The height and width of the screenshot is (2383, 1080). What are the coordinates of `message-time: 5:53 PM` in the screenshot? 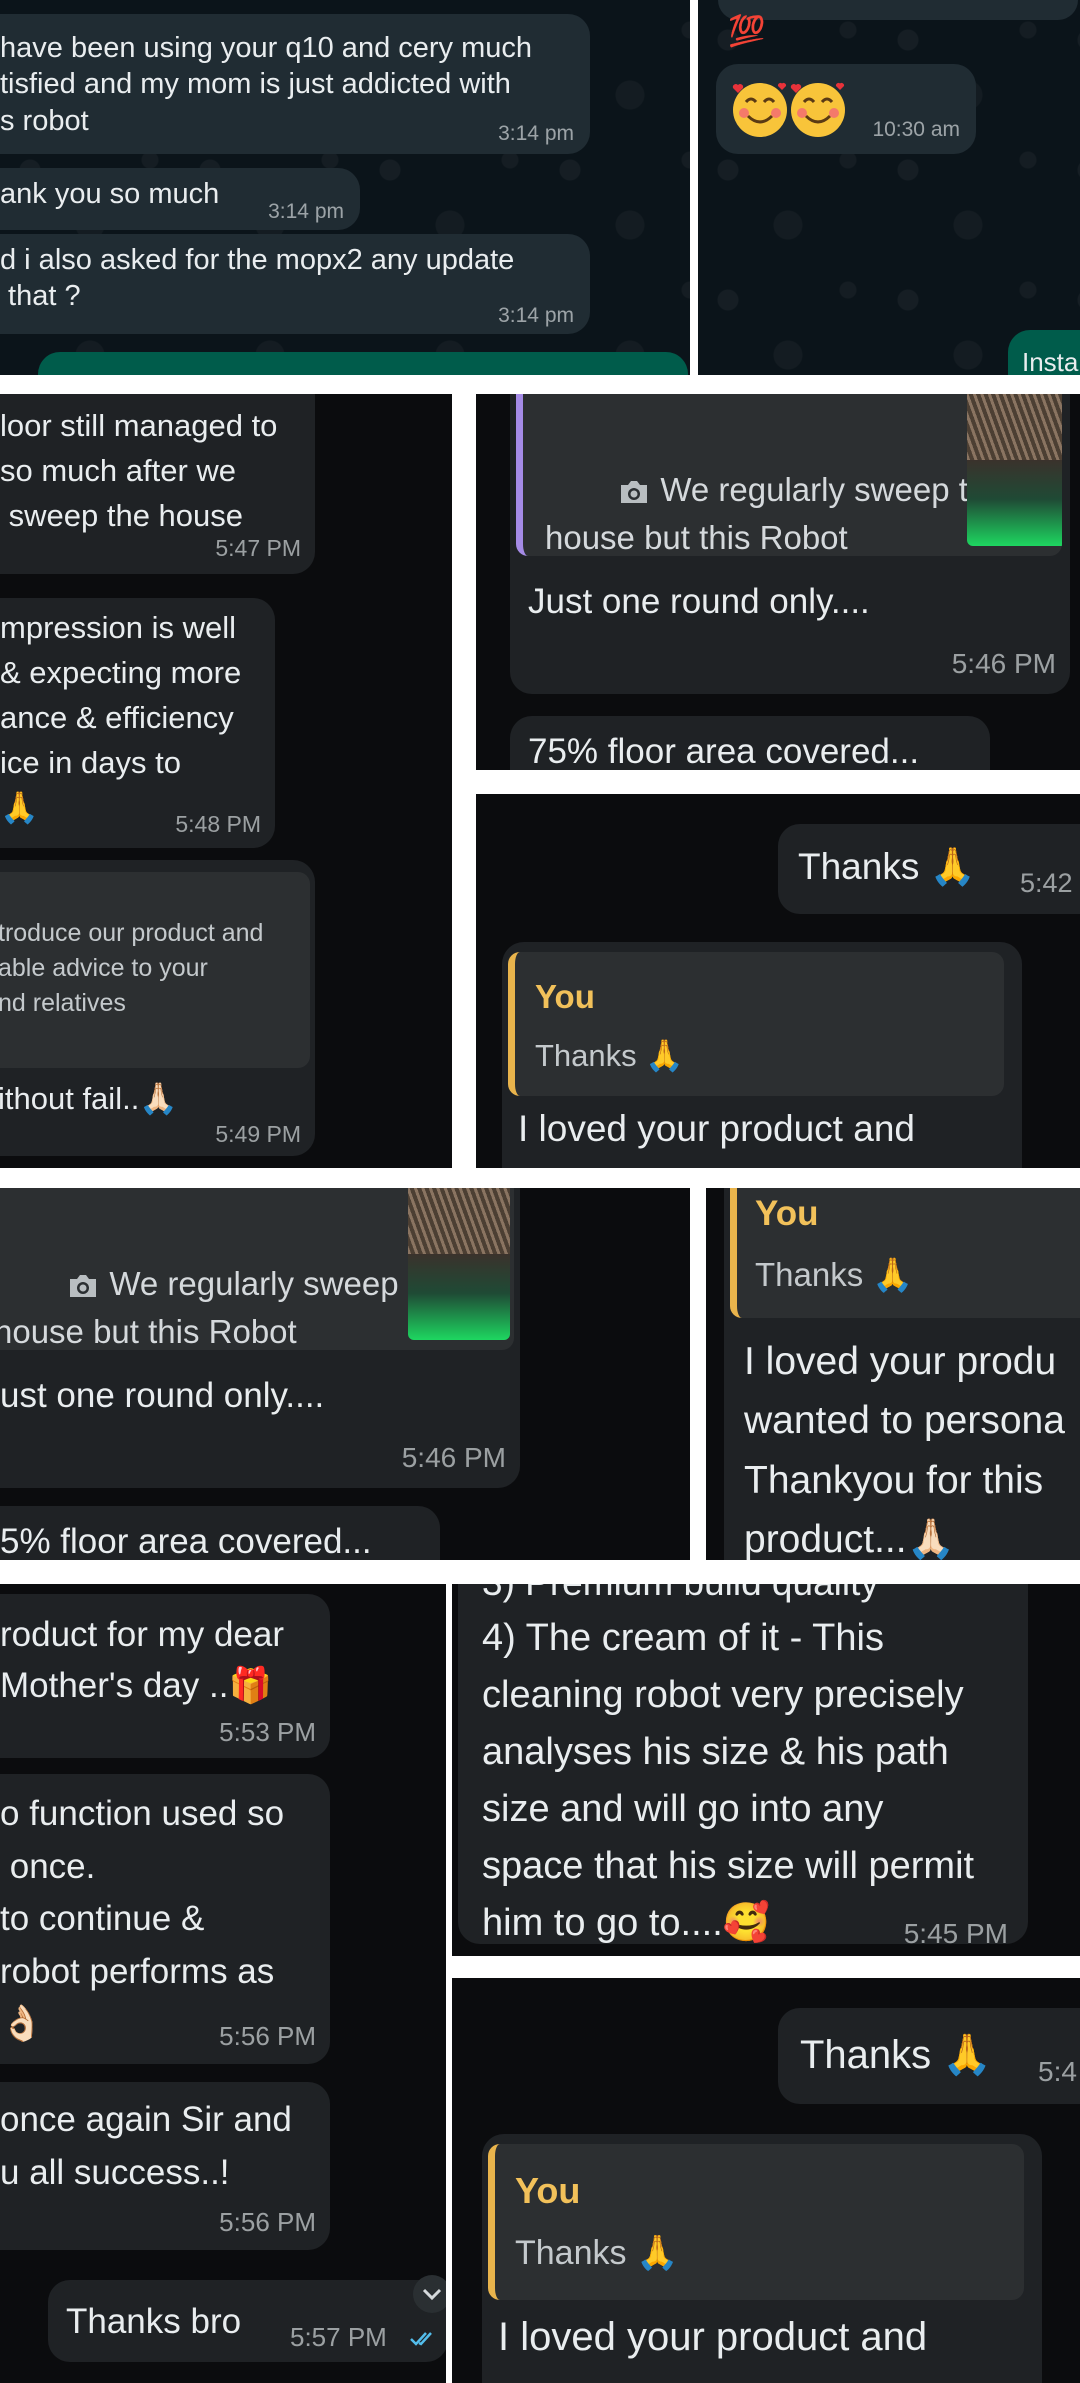 It's located at (267, 1732).